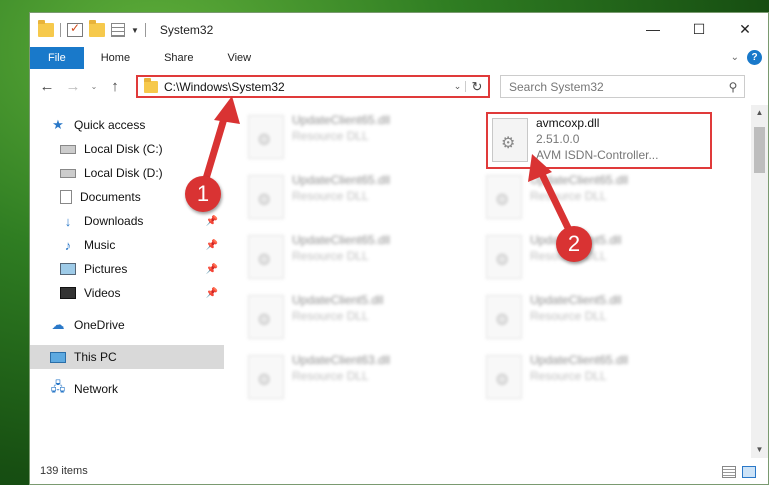  Describe the element at coordinates (574, 244) in the screenshot. I see `callout-badge-2: 2` at that location.